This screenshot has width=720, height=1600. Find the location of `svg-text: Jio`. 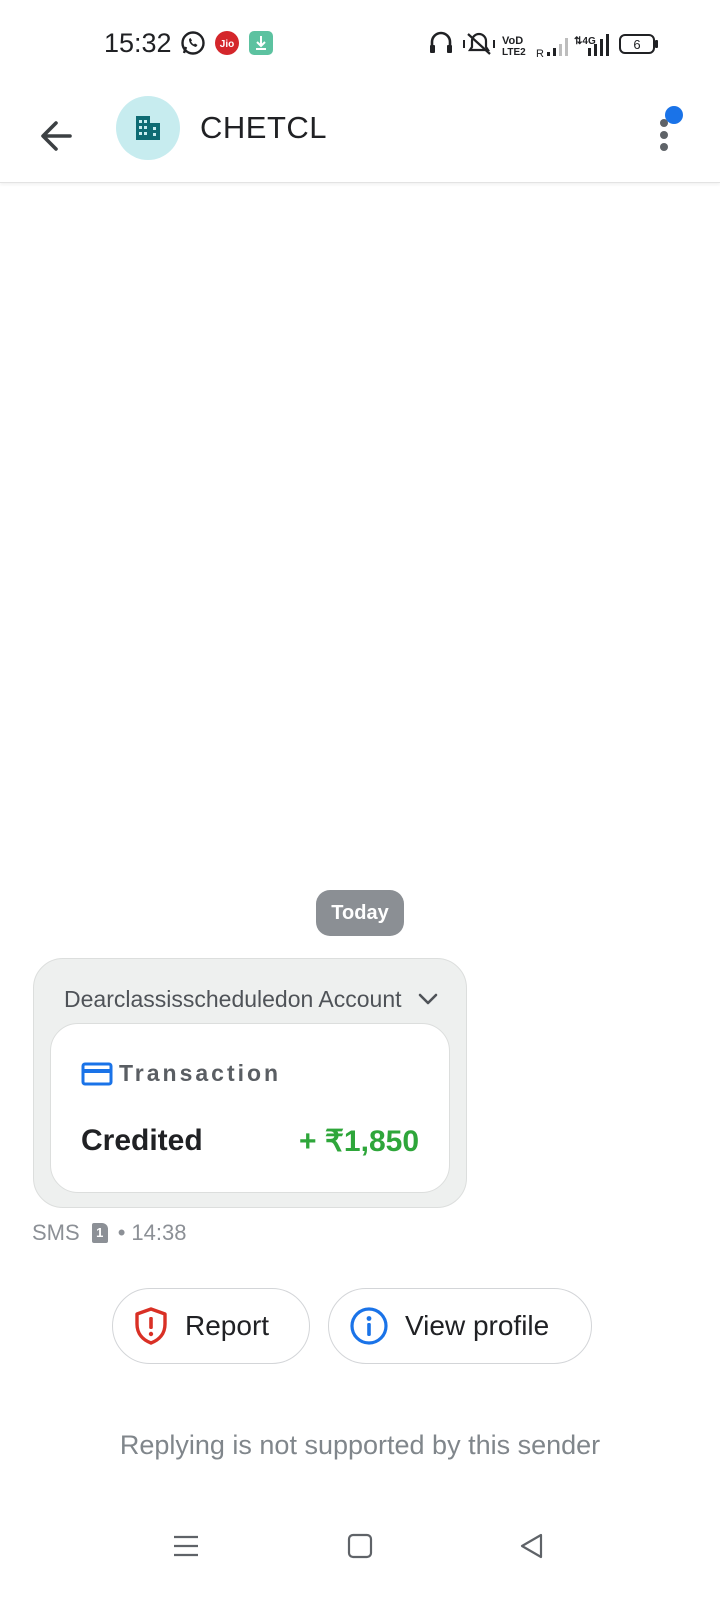

svg-text: Jio is located at coordinates (227, 44).